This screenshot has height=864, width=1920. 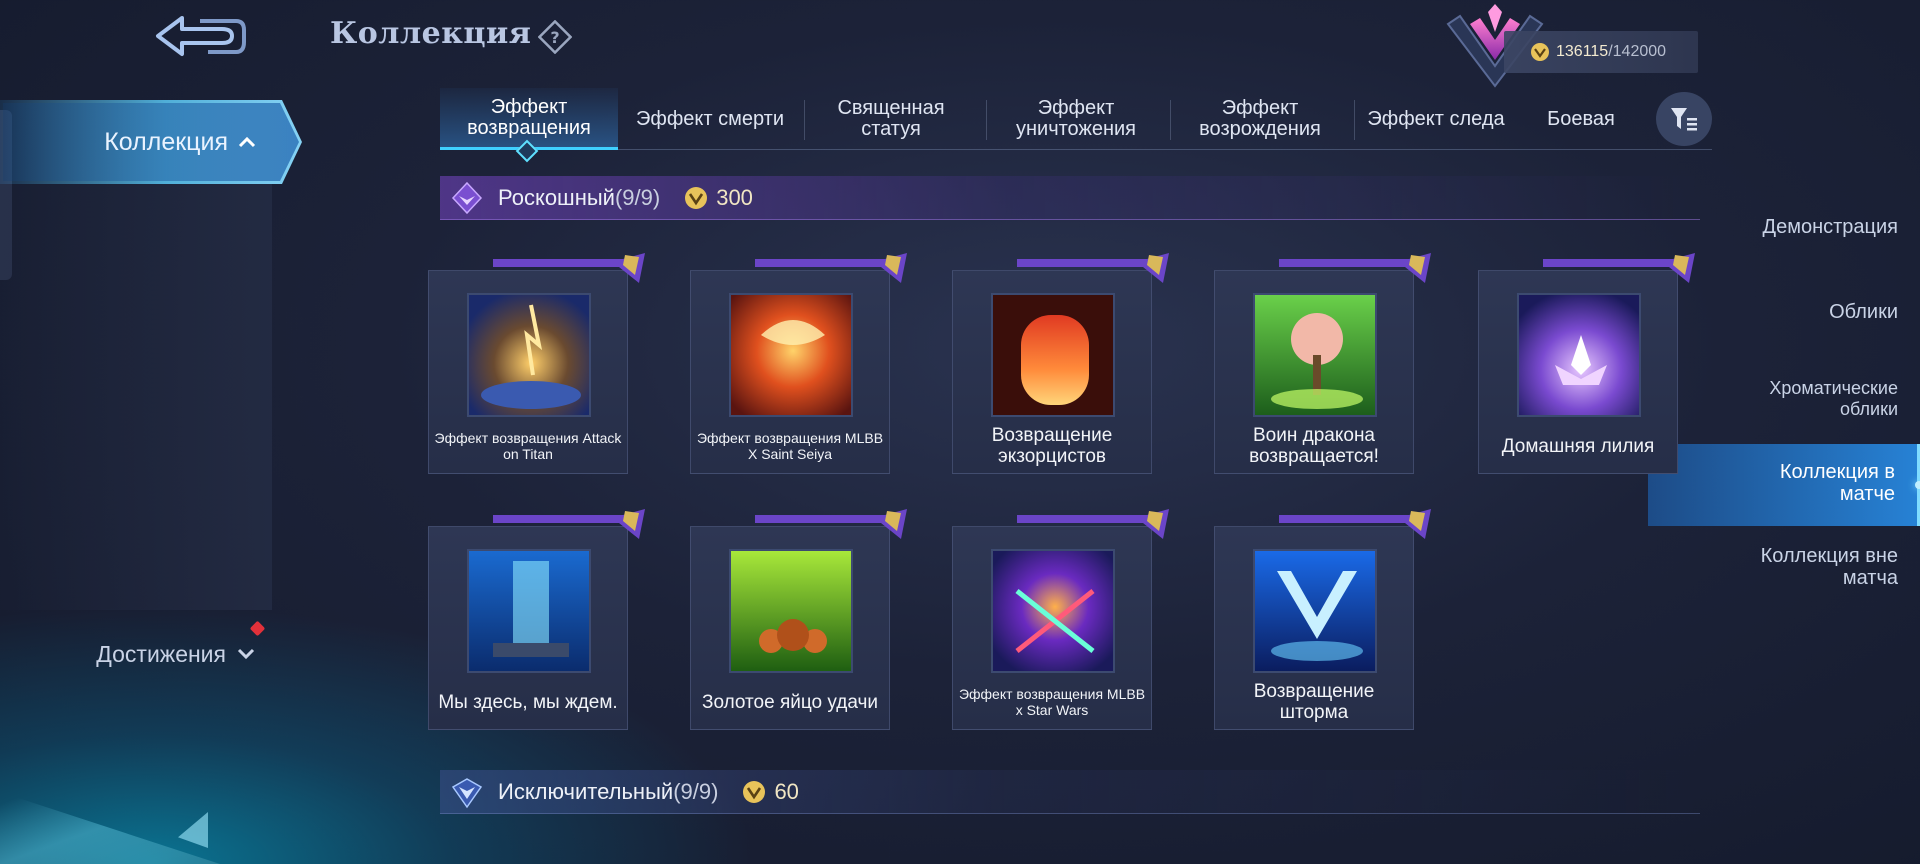 I want to click on filter-button, so click(x=1684, y=119).